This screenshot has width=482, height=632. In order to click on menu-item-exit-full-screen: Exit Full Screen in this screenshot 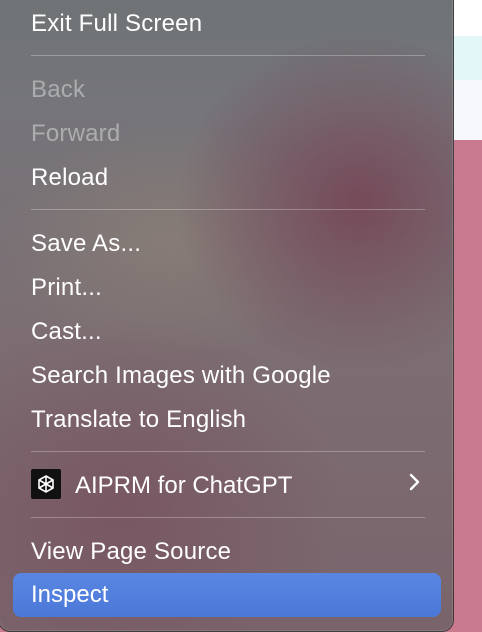, I will do `click(116, 24)`.